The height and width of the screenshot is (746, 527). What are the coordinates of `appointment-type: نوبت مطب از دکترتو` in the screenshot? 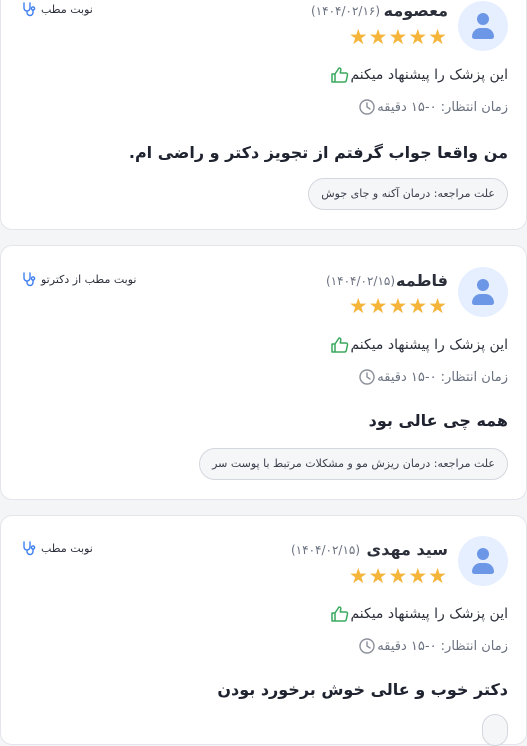 It's located at (78, 279).